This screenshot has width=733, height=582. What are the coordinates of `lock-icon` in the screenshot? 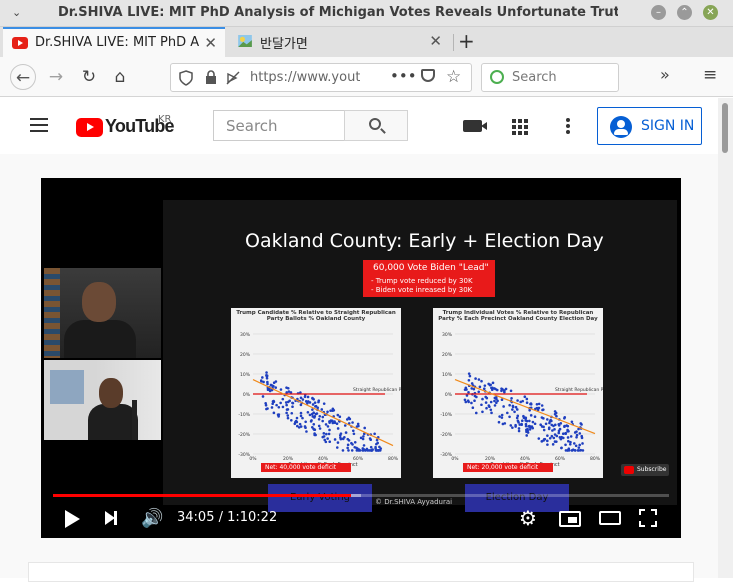 It's located at (211, 77).